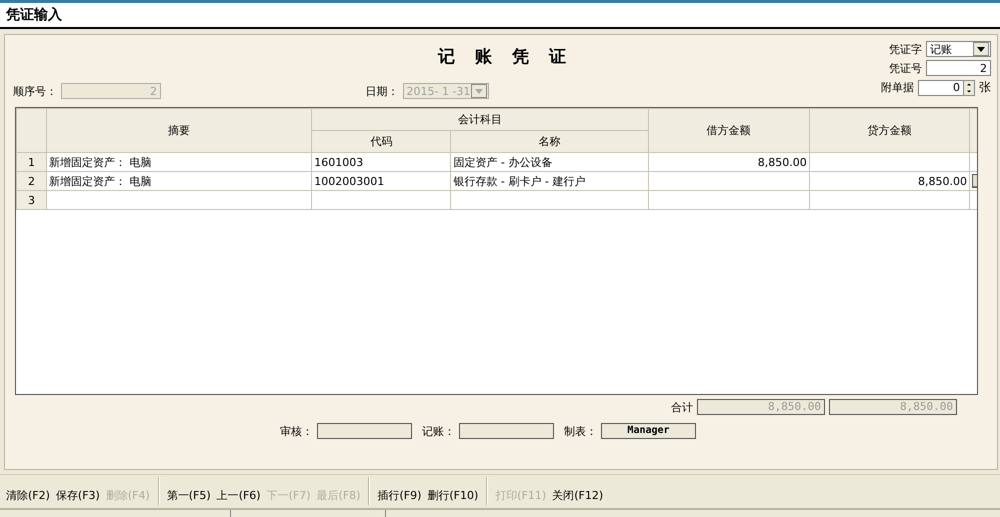 This screenshot has height=517, width=1000. What do you see at coordinates (31, 200) in the screenshot?
I see `row-number: 3` at bounding box center [31, 200].